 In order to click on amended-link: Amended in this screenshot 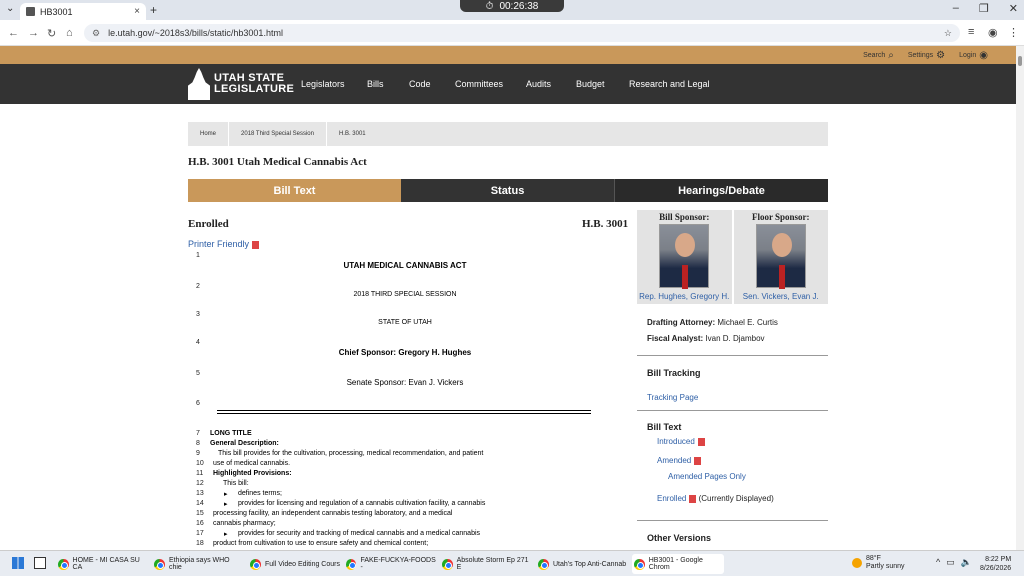, I will do `click(679, 460)`.